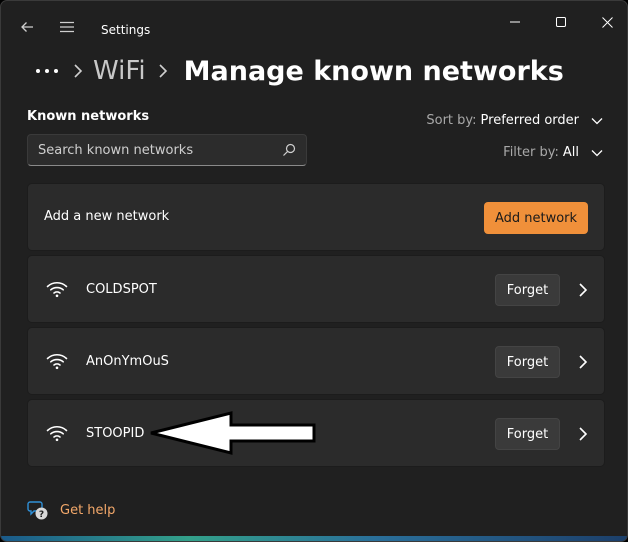  What do you see at coordinates (316, 361) in the screenshot?
I see `network-item-anonymous: AnOnYmOuS Forget` at bounding box center [316, 361].